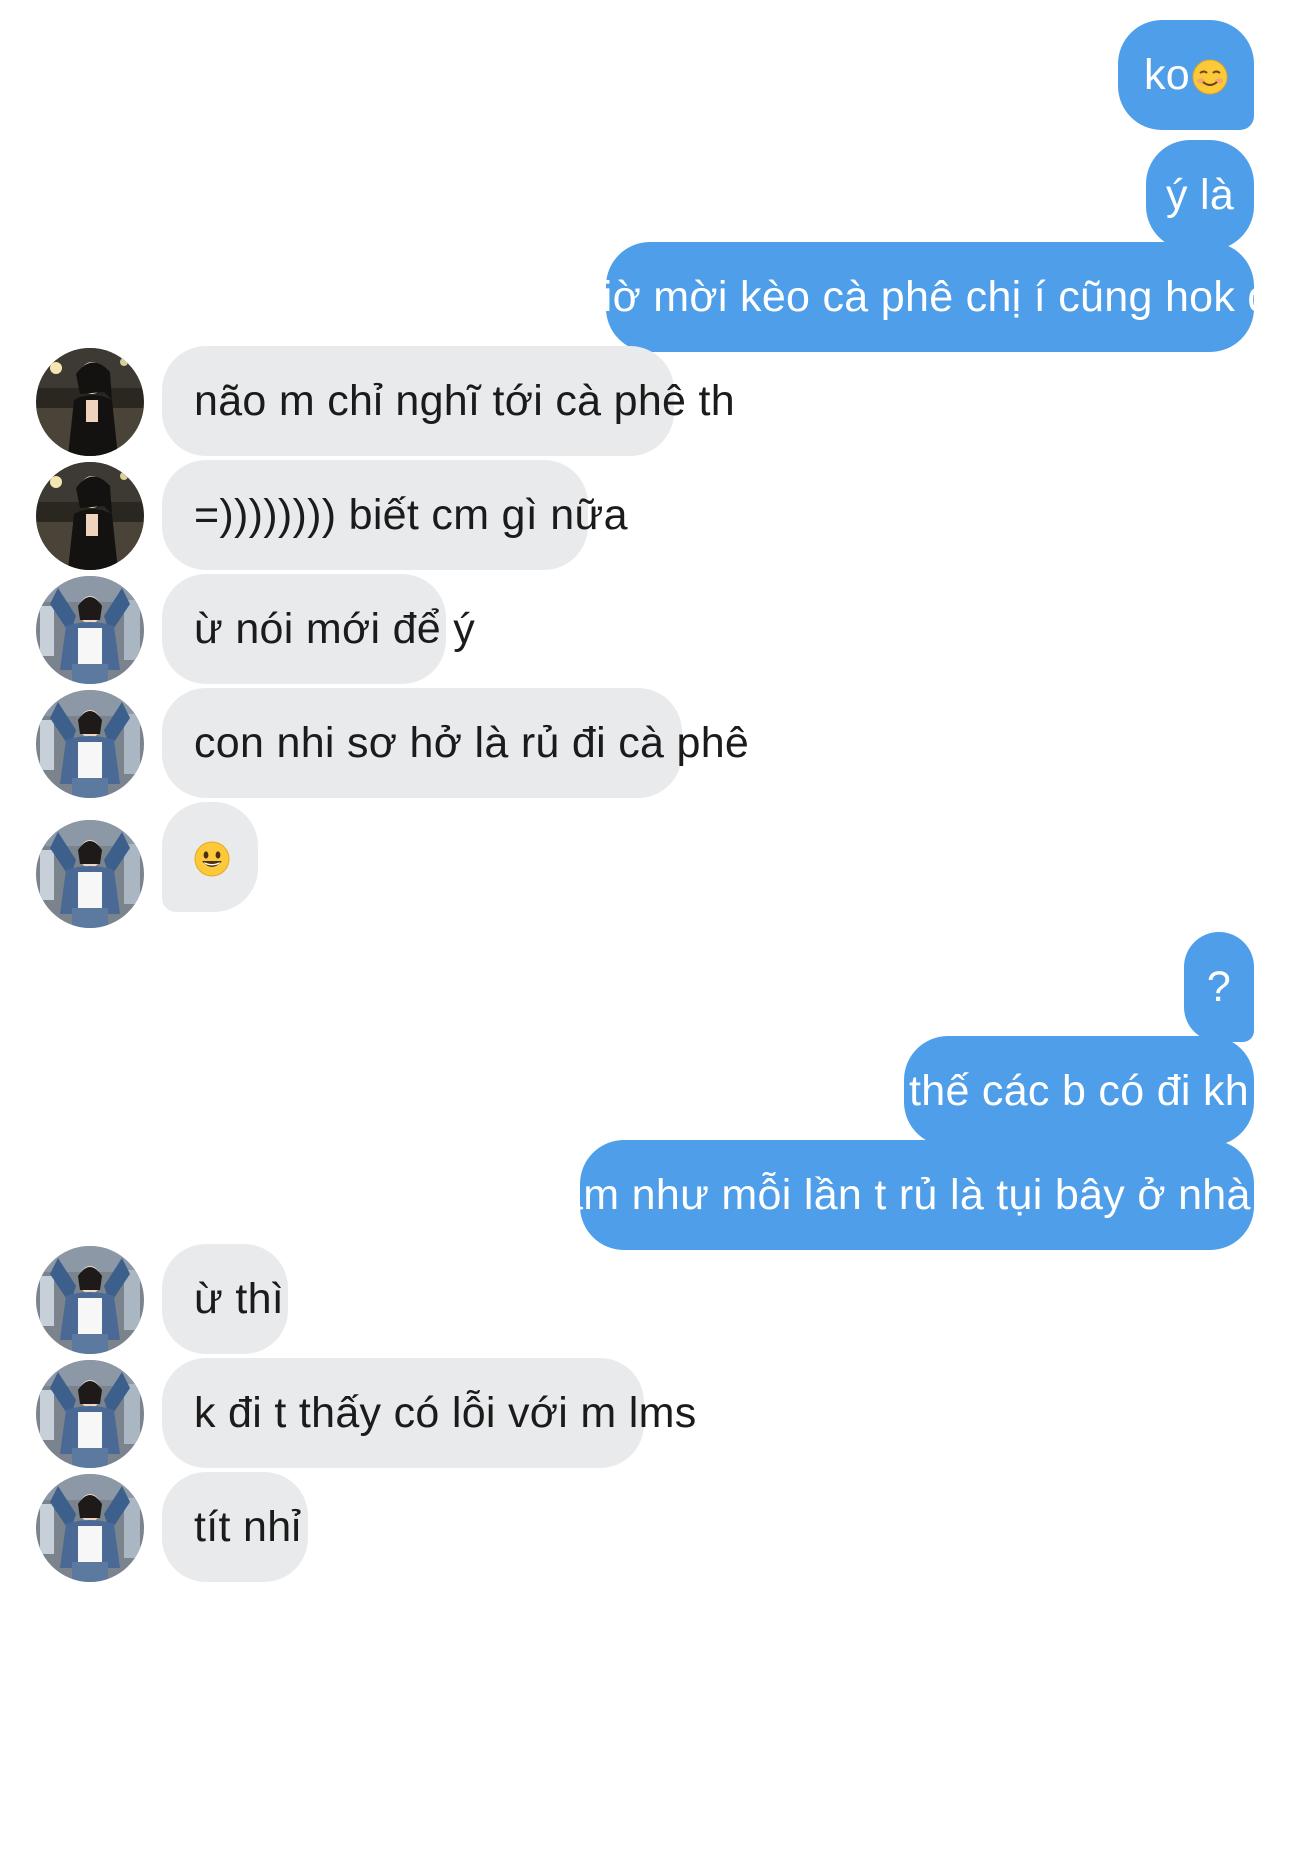 Image resolution: width=1290 pixels, height=1858 pixels. I want to click on outgoing-message-bubble: ko, so click(1186, 75).